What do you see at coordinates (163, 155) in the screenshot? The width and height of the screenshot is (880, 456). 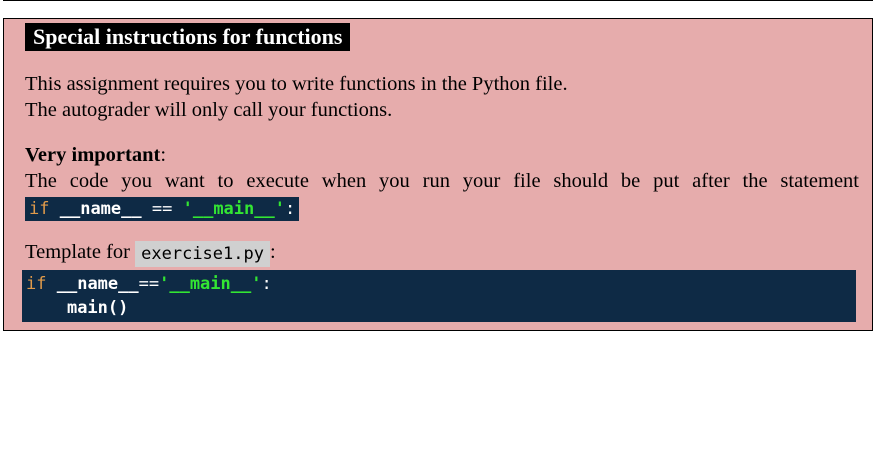 I see `important-colon: :` at bounding box center [163, 155].